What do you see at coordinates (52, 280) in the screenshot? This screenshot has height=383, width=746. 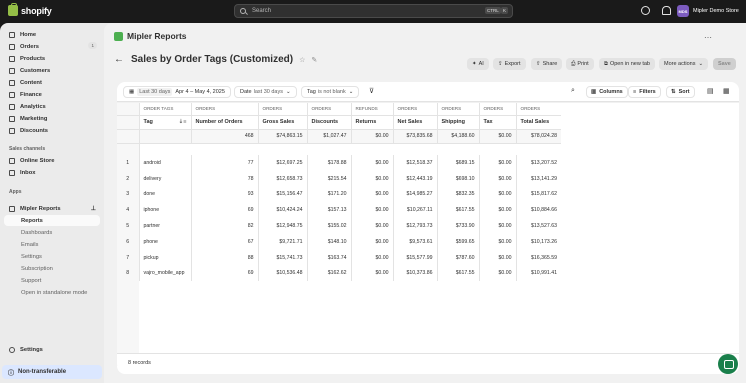 I see `sidebar-item-support: Support` at bounding box center [52, 280].